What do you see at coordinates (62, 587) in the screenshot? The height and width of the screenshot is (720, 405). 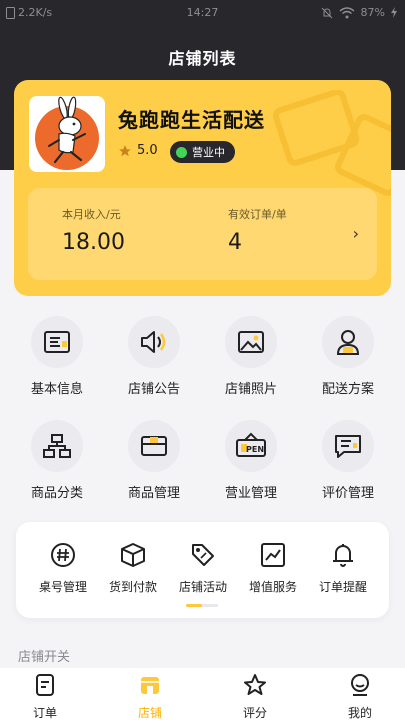 I see `tool-label: 桌号管理` at bounding box center [62, 587].